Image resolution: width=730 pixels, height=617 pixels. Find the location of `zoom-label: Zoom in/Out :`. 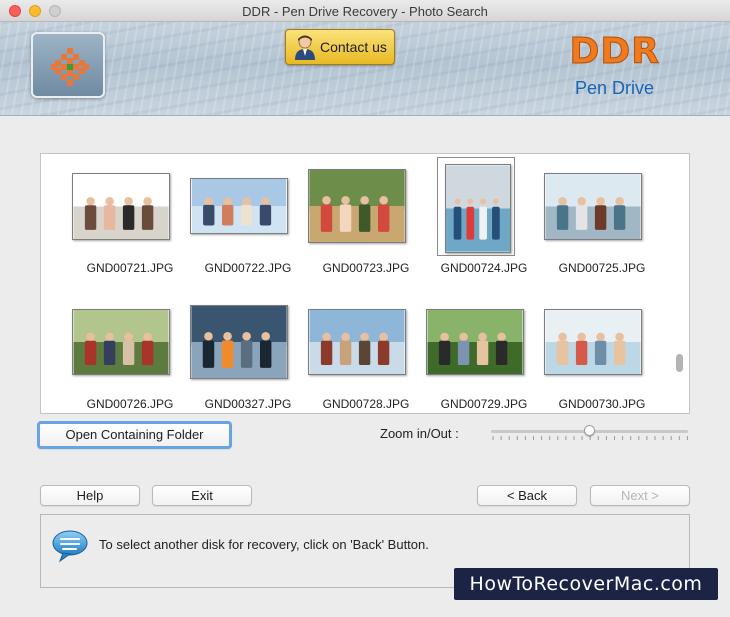

zoom-label: Zoom in/Out : is located at coordinates (419, 433).